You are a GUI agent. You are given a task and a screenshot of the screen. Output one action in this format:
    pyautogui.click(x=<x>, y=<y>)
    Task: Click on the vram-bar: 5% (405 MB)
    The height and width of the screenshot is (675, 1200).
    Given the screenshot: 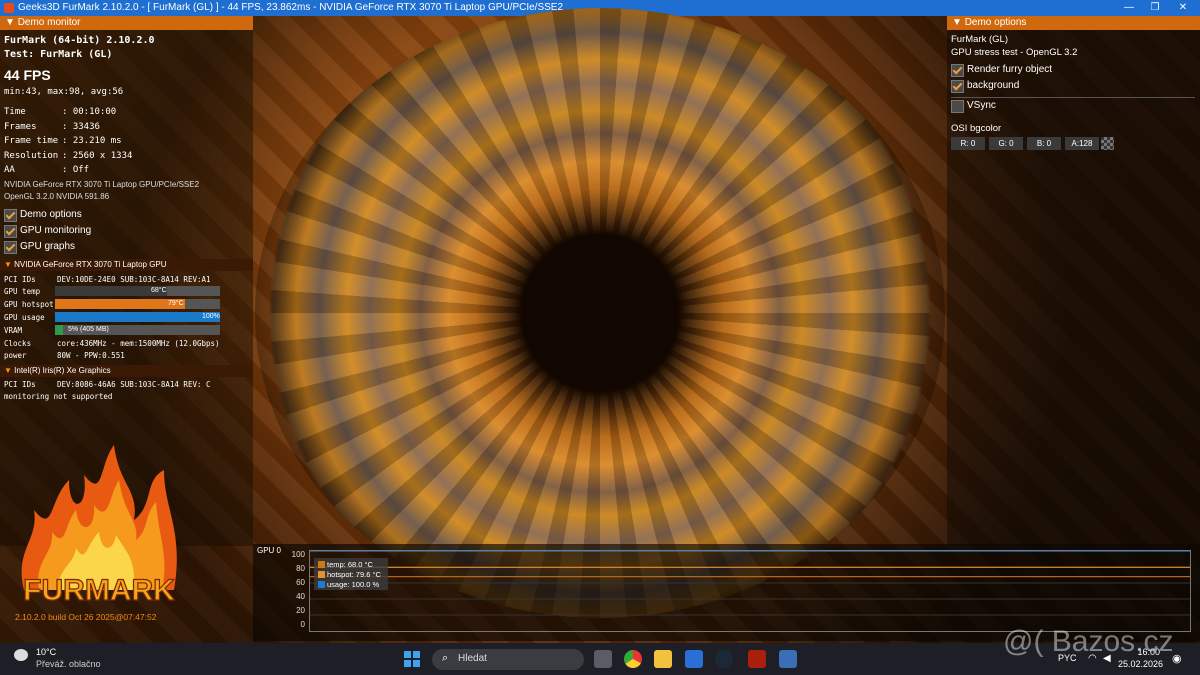 What is the action you would take?
    pyautogui.click(x=137, y=330)
    